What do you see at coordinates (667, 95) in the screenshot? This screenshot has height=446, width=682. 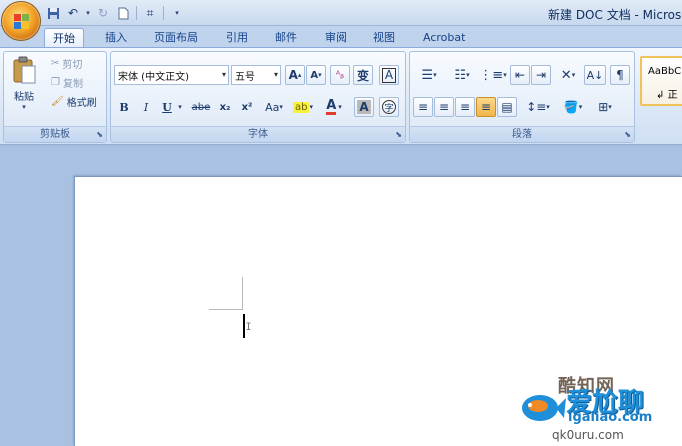 I see `style-name: ↲ 正` at bounding box center [667, 95].